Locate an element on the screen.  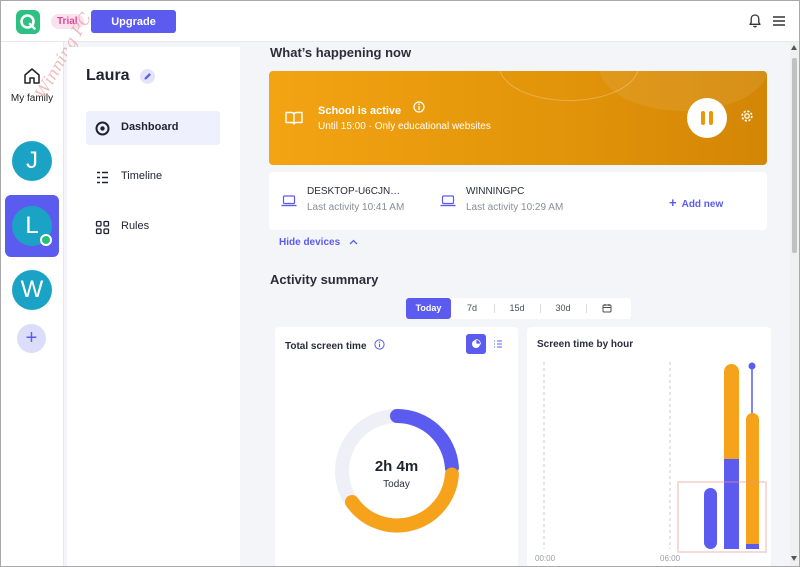
activity-summary-title: Activity summary is located at coordinates (324, 279).